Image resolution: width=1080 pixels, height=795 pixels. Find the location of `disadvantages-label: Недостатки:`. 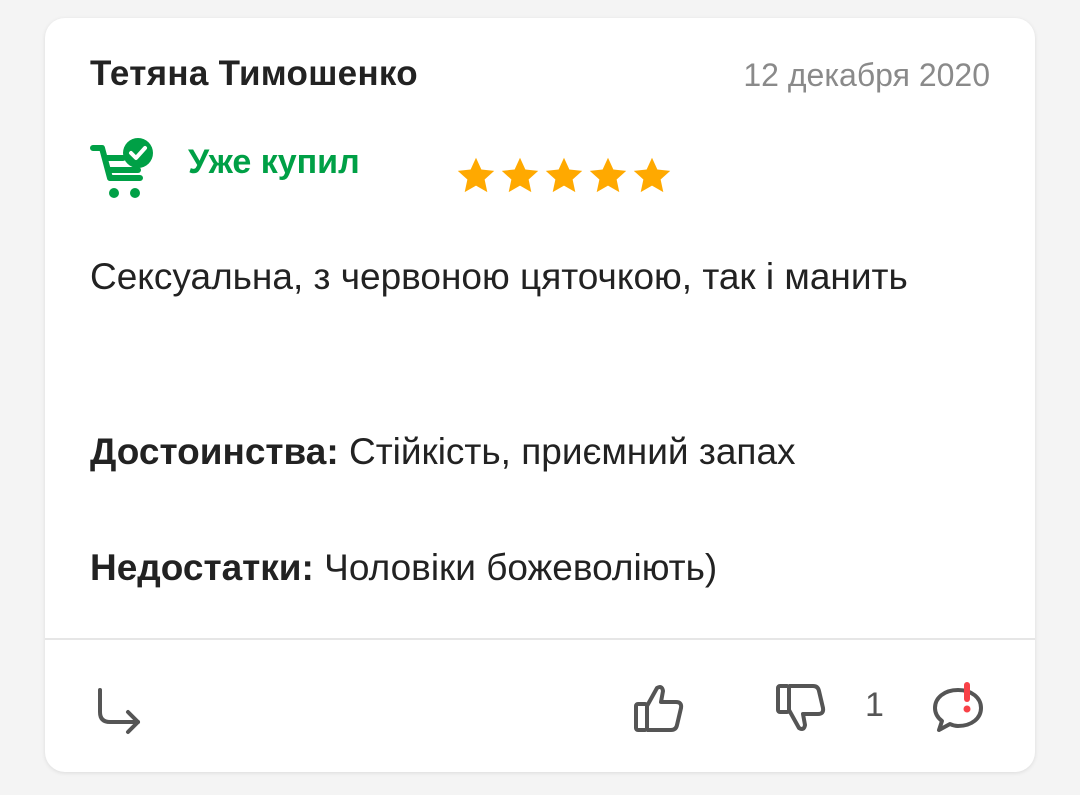

disadvantages-label: Недостатки: is located at coordinates (202, 567).